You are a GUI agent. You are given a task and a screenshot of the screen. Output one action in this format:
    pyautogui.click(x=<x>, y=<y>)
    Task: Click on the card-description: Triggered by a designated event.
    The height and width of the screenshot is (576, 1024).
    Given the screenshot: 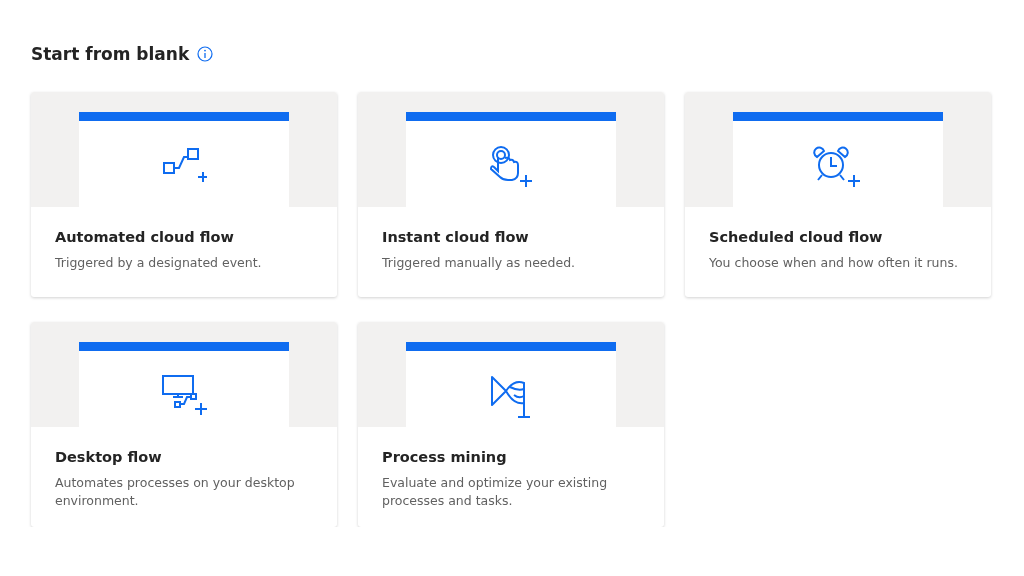 What is the action you would take?
    pyautogui.click(x=159, y=263)
    